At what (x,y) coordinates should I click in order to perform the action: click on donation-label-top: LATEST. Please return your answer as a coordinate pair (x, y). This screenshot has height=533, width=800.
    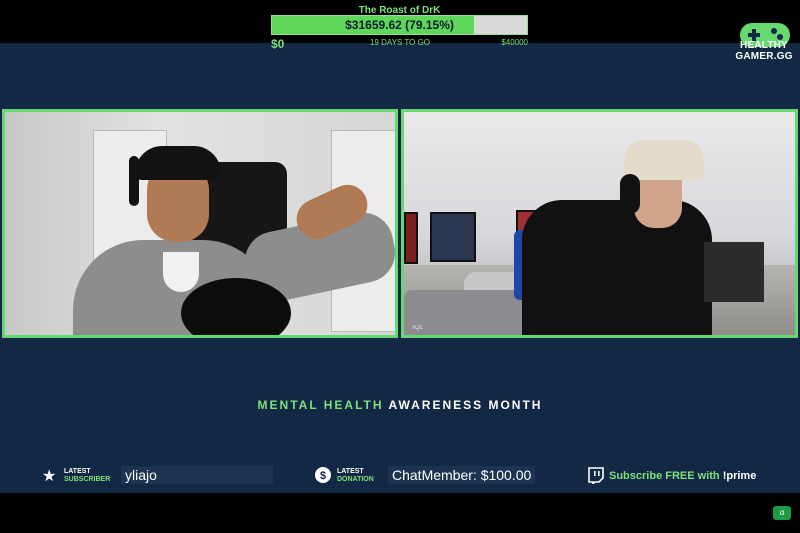
    Looking at the image, I should click on (350, 471).